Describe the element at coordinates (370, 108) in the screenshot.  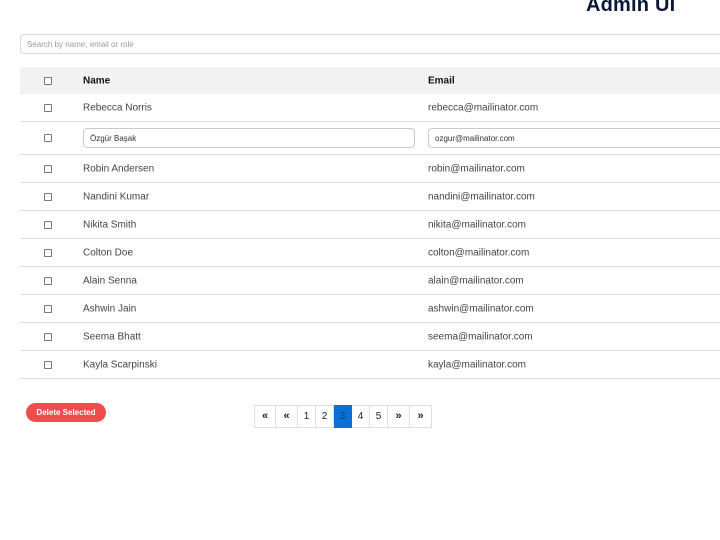
I see `table-row: Rebecca Norris rebecca@mailinator.com` at that location.